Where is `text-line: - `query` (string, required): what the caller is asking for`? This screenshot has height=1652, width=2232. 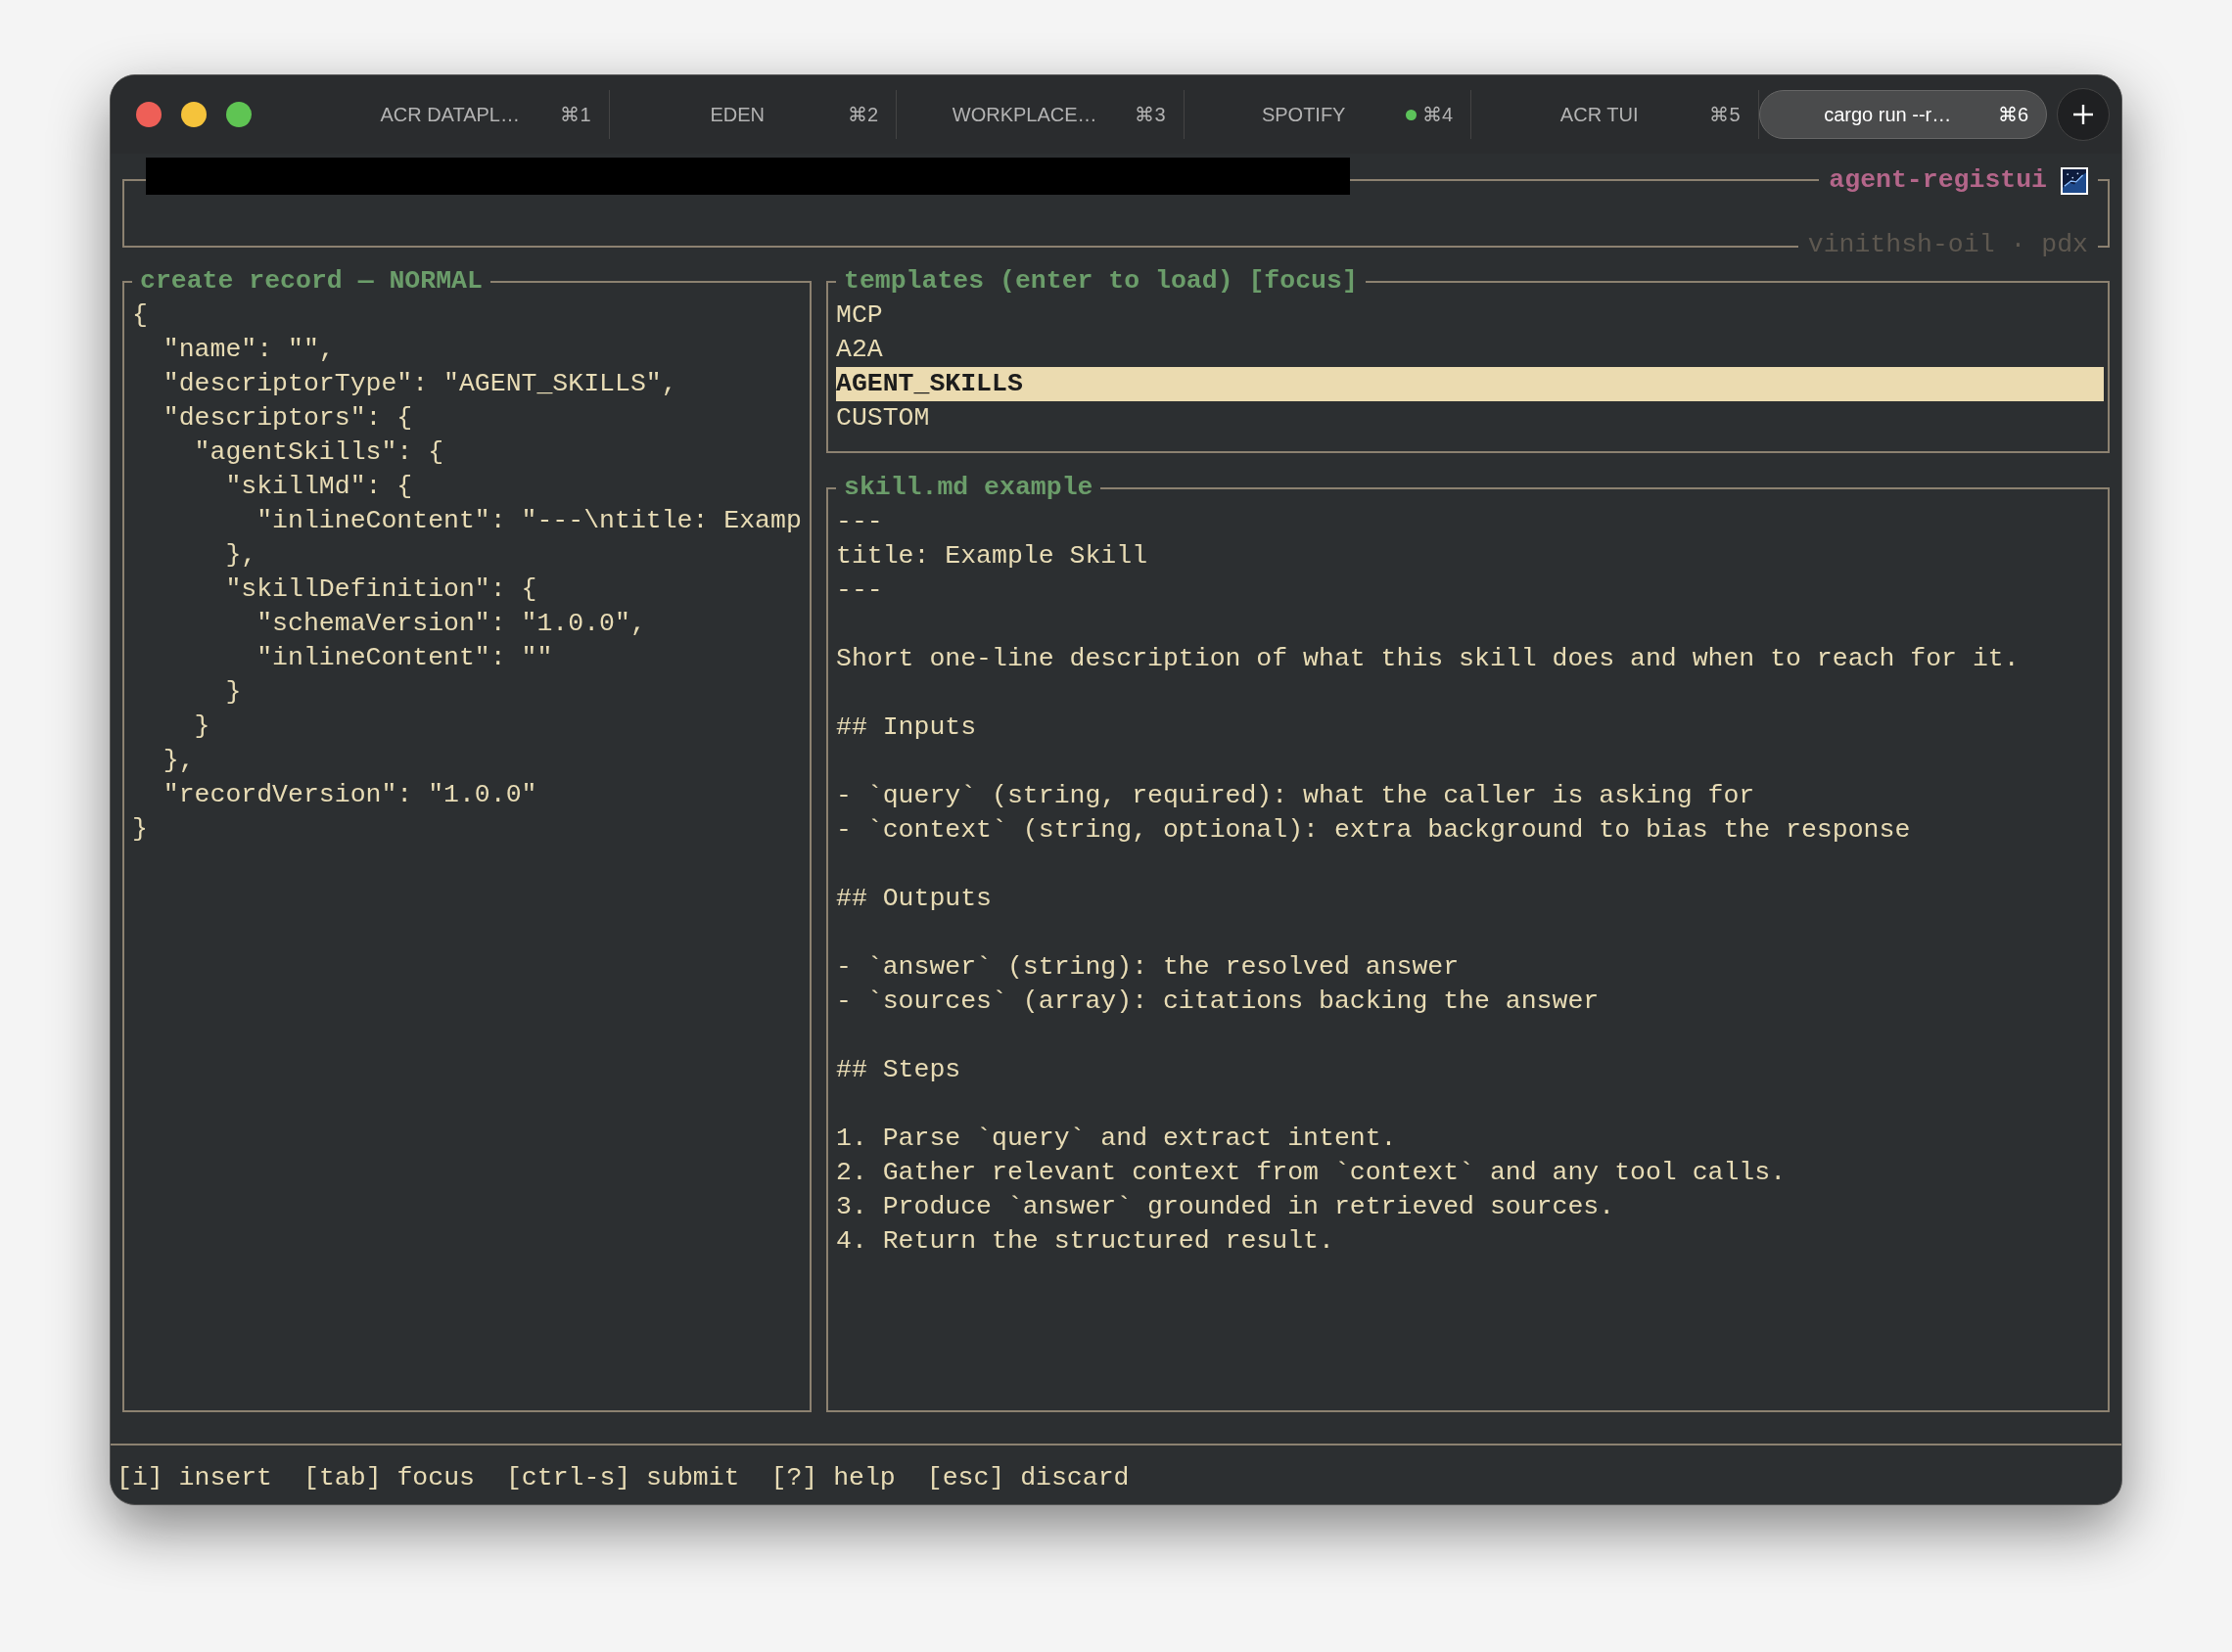 text-line: - `query` (string, required): what the caller is asking for is located at coordinates (1296, 796).